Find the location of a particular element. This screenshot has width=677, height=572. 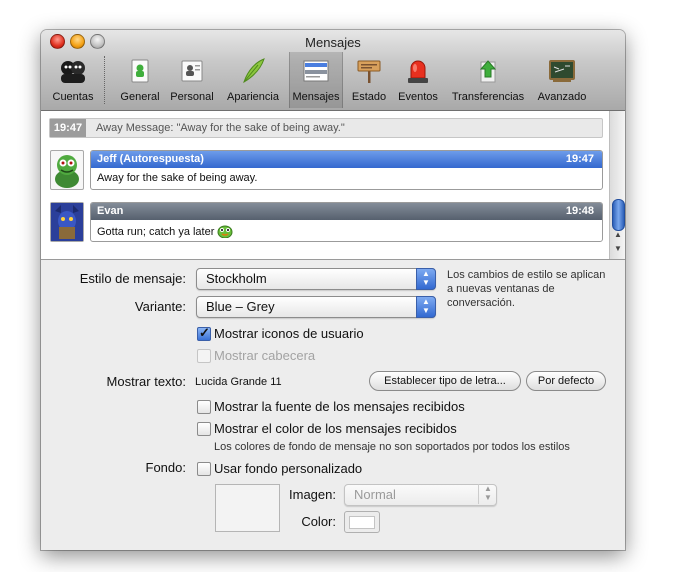

emoticon-icon is located at coordinates (225, 232).